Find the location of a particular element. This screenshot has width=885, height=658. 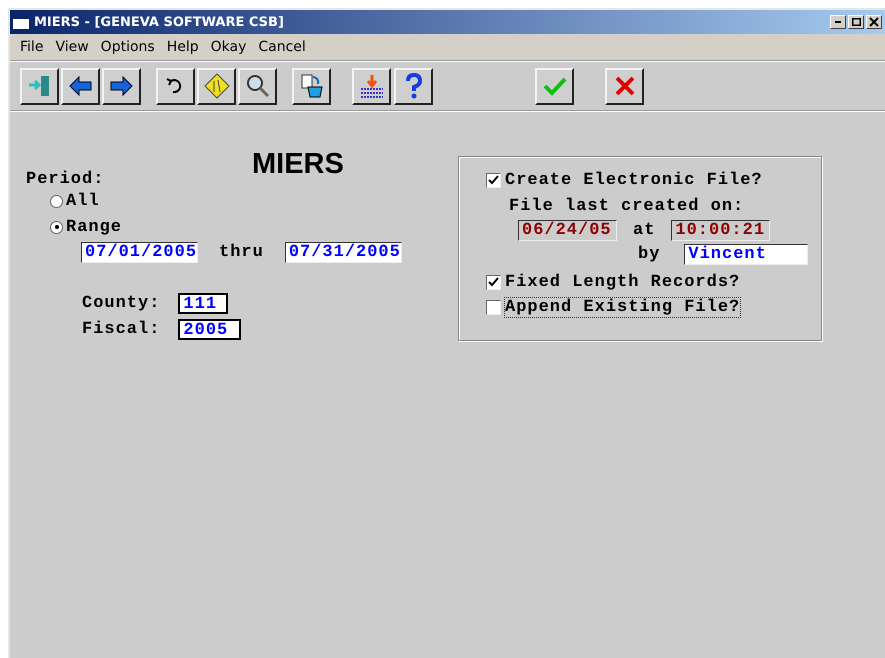

left-arrow-icon is located at coordinates (81, 86).